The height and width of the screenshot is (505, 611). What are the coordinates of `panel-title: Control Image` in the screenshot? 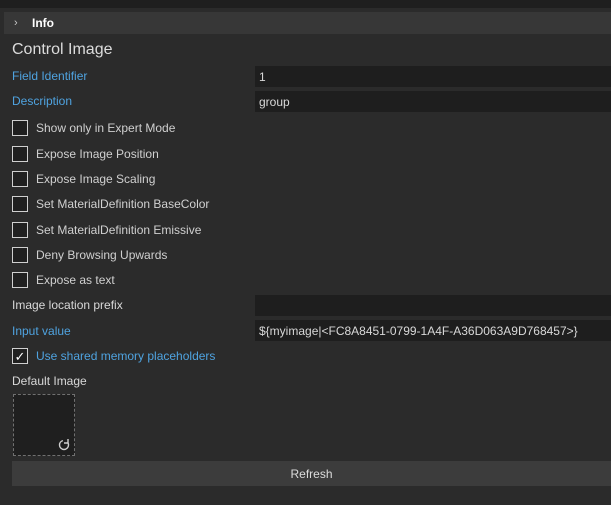 It's located at (62, 49).